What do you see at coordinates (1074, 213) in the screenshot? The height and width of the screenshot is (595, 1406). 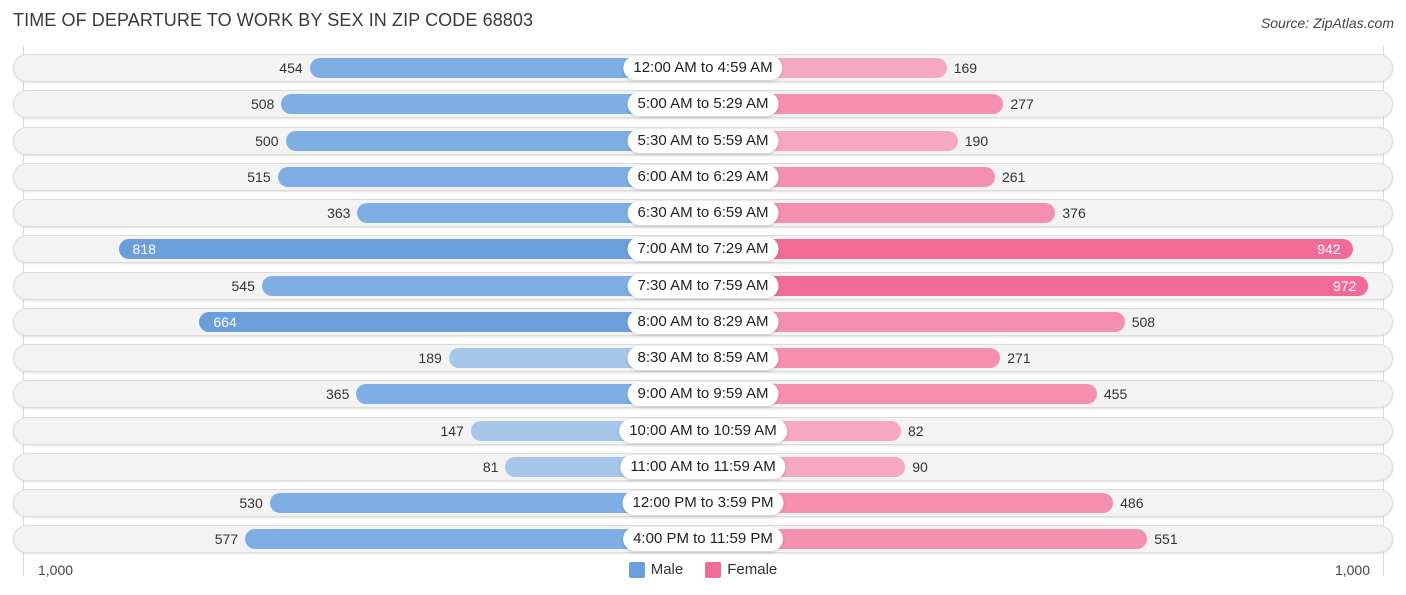 I see `value-label-female: 376` at bounding box center [1074, 213].